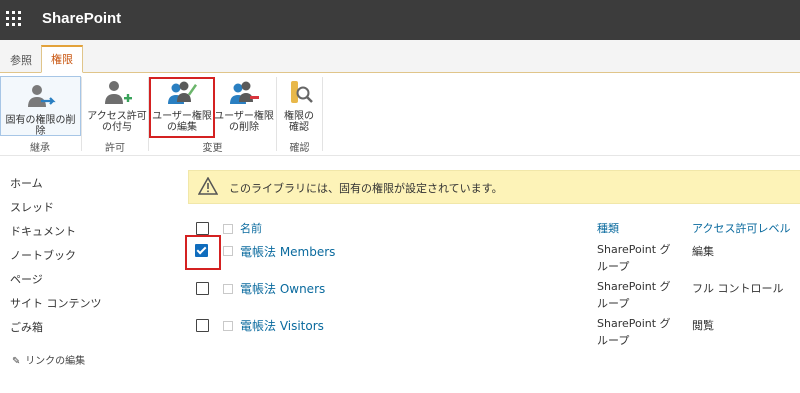  I want to click on ribbon-button-label: の削除, so click(244, 127).